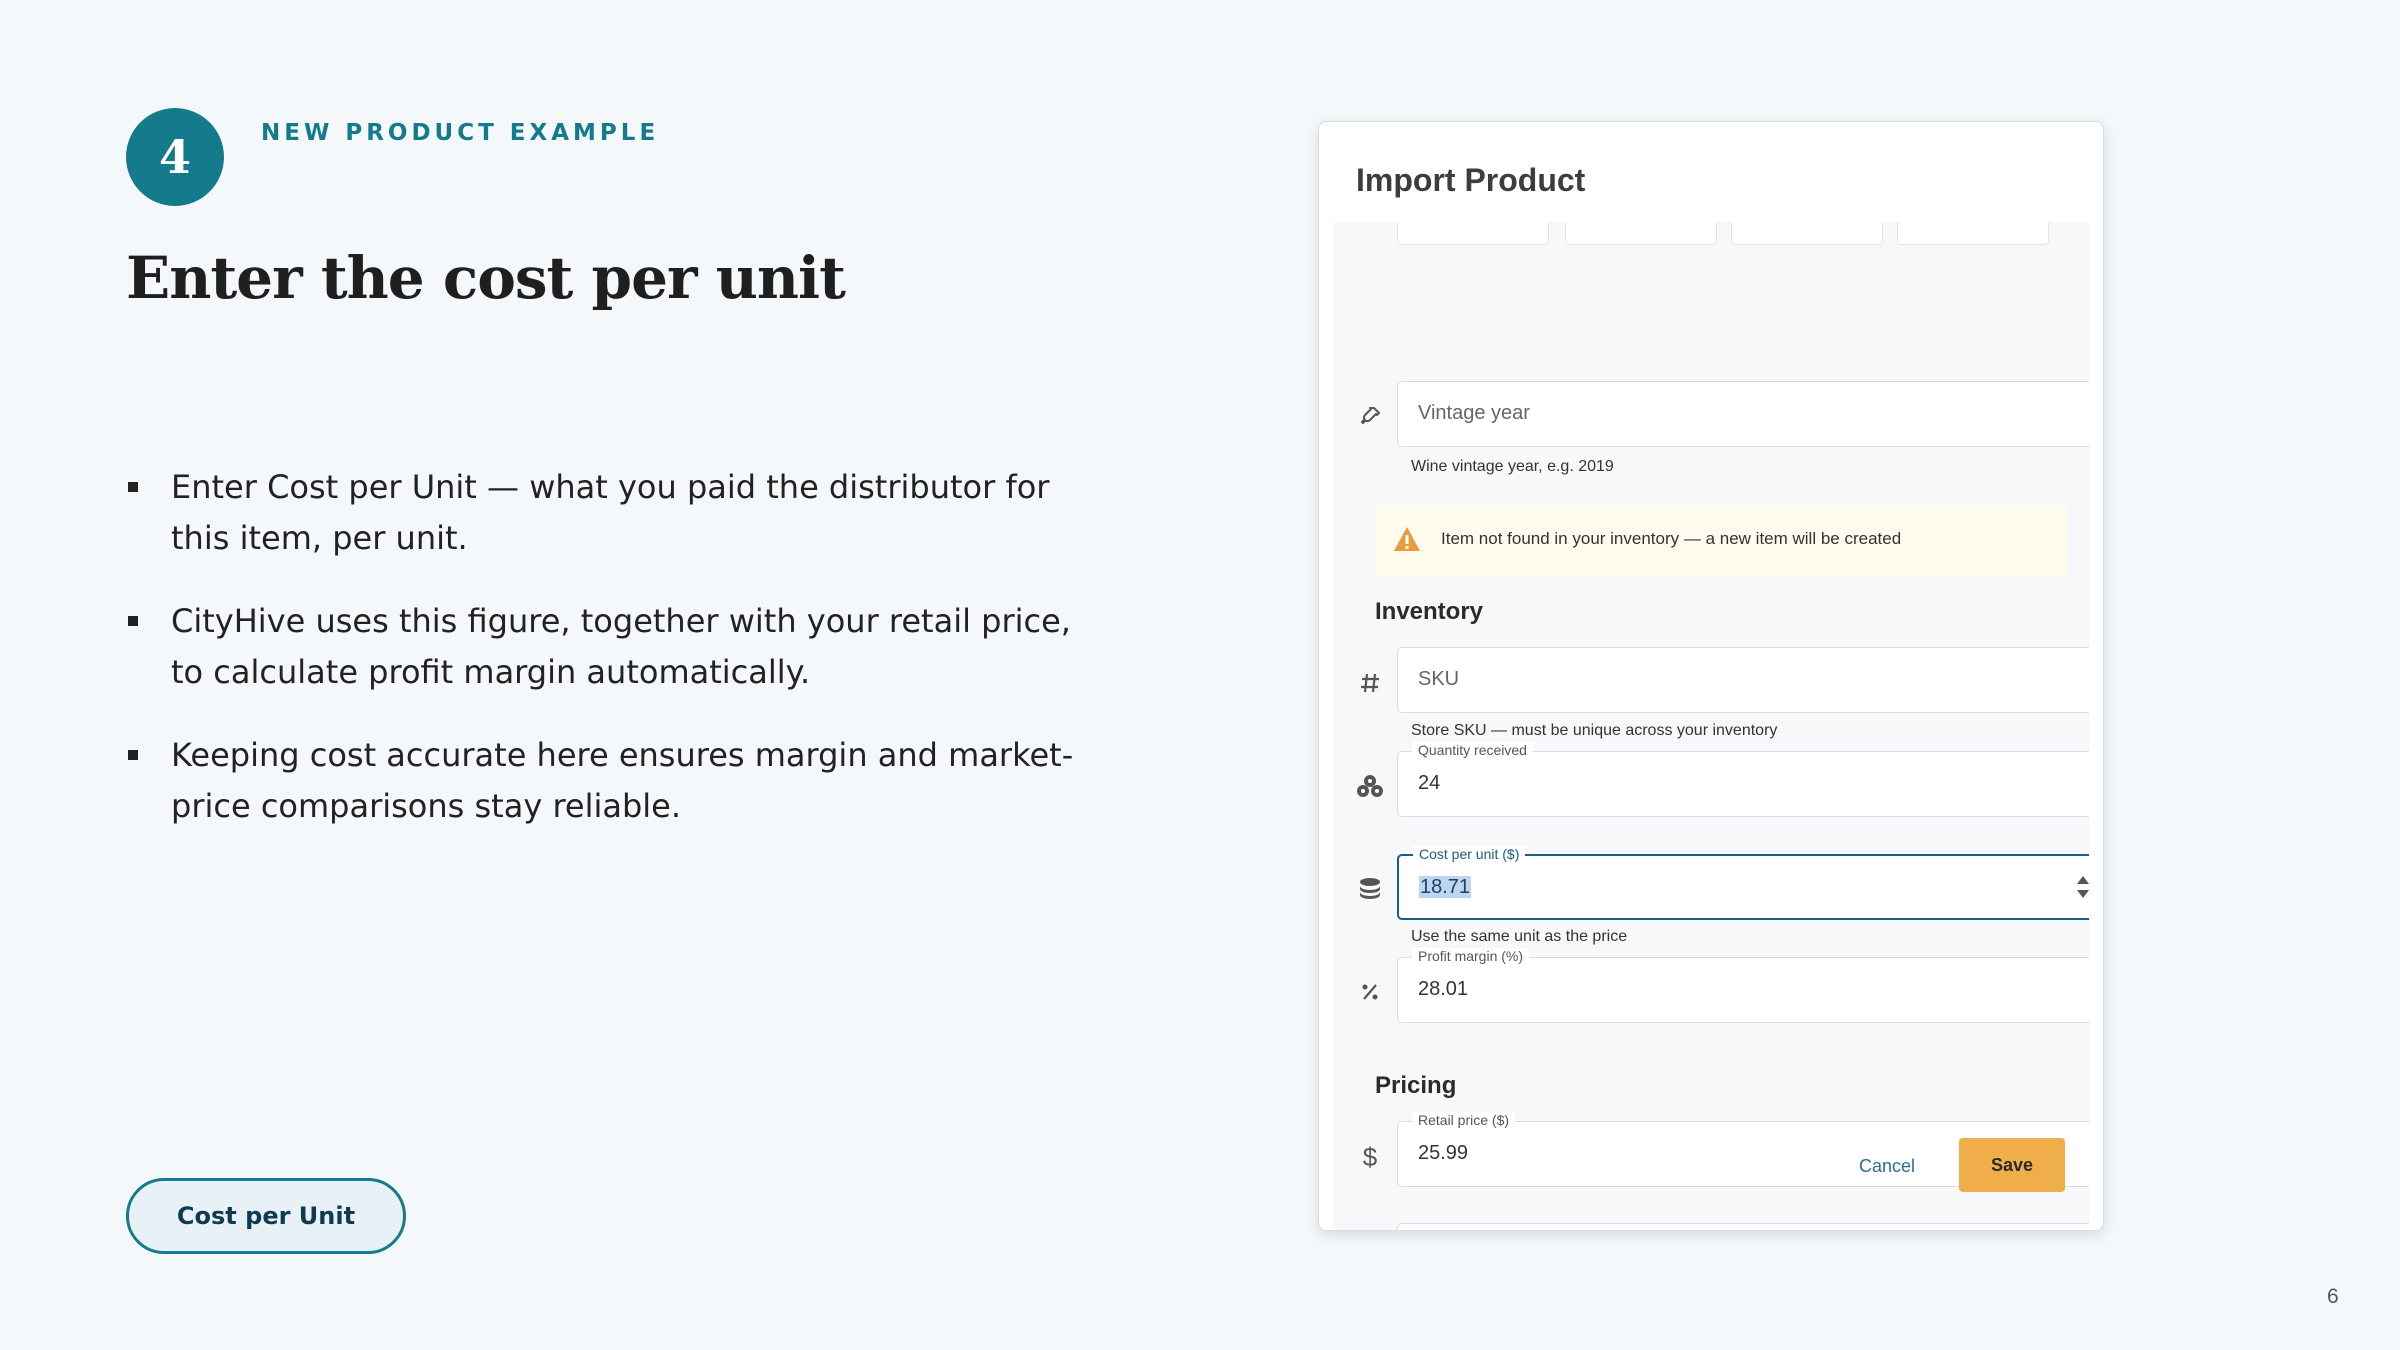 This screenshot has width=2400, height=1350. I want to click on vintage-year-helper: Wine vintage year, e.g. 2019, so click(1512, 466).